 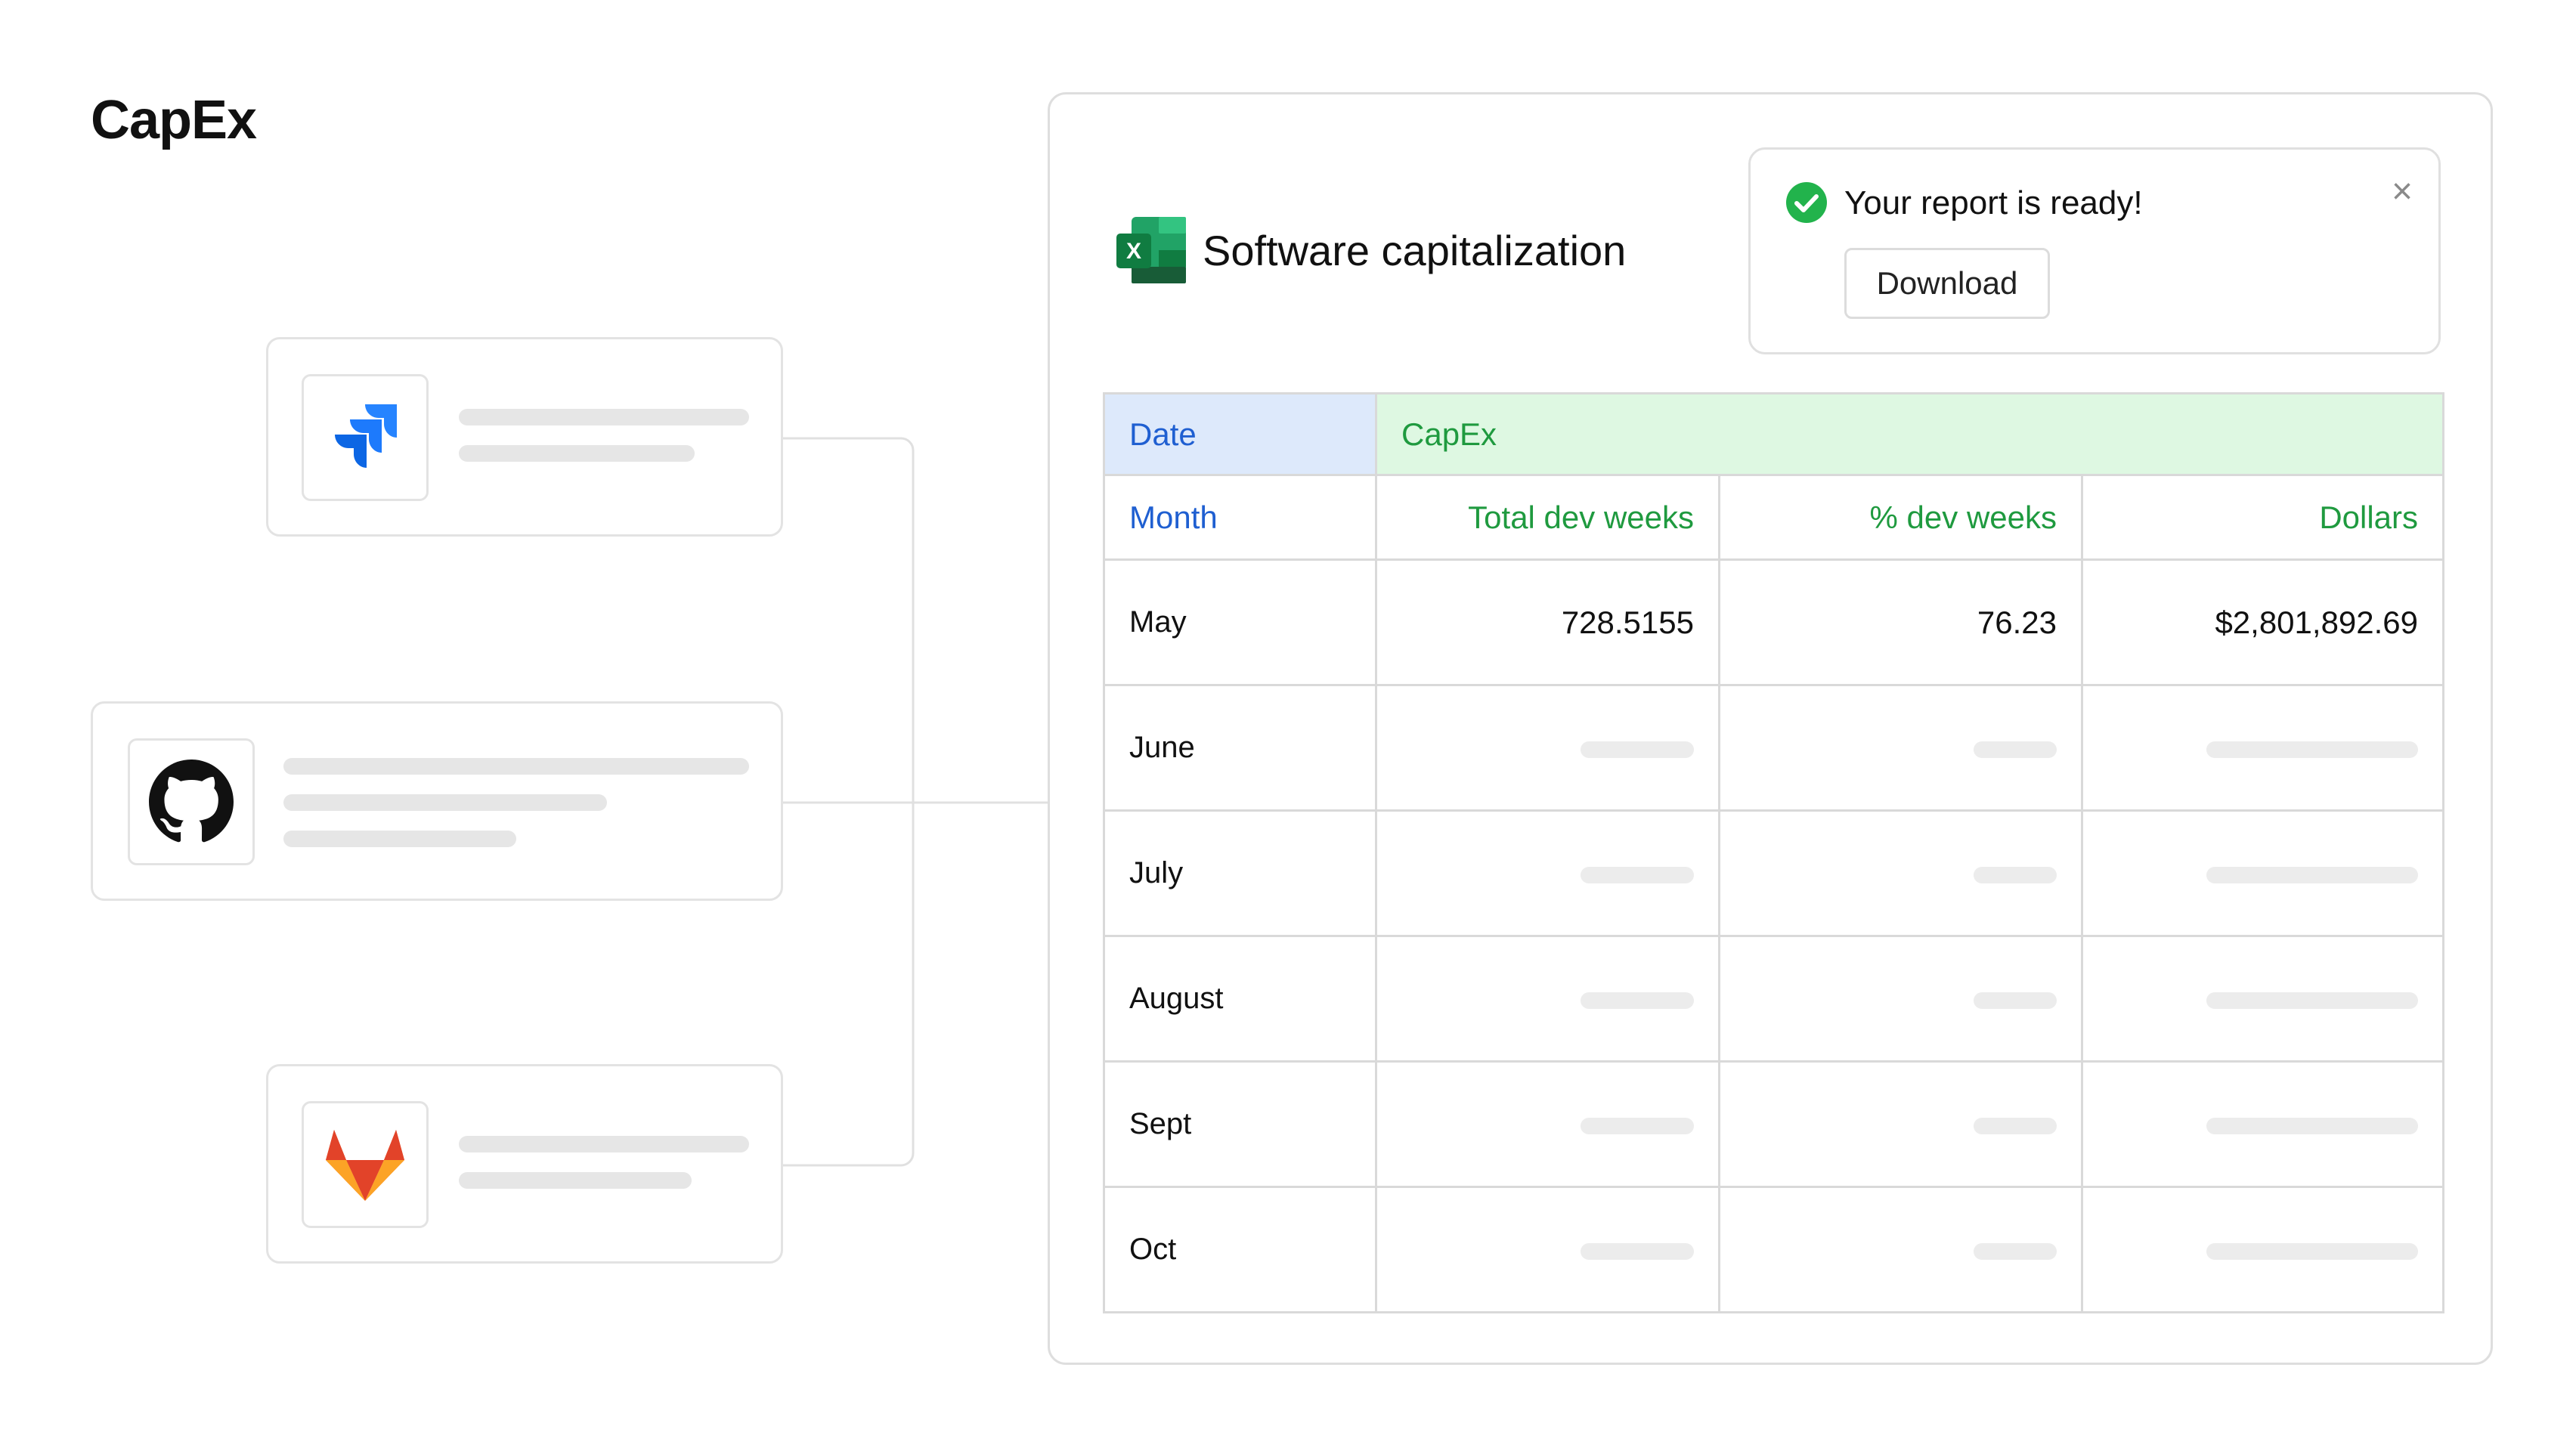 What do you see at coordinates (1240, 873) in the screenshot?
I see `month-cell: July` at bounding box center [1240, 873].